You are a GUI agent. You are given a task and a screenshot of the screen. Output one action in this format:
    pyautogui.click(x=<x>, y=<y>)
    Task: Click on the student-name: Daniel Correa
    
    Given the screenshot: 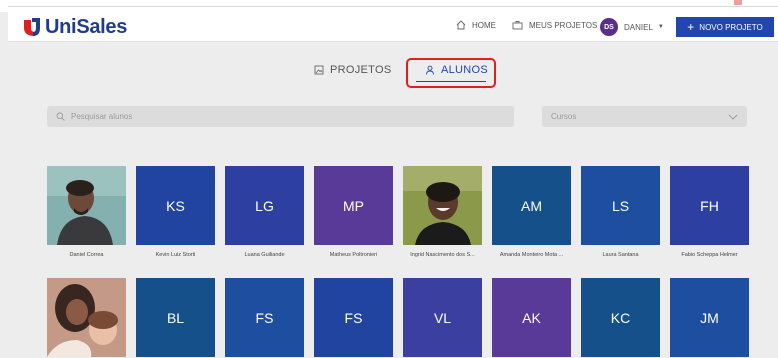 What is the action you would take?
    pyautogui.click(x=86, y=255)
    